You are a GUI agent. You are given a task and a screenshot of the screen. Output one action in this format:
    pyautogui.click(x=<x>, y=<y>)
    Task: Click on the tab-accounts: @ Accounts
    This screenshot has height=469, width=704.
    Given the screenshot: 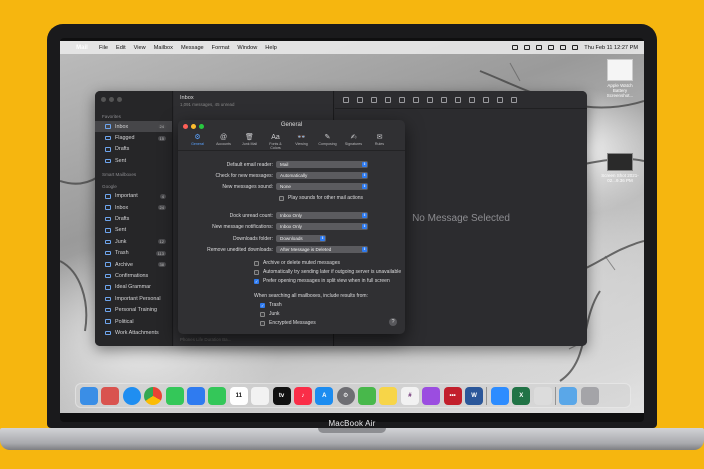 What is the action you would take?
    pyautogui.click(x=223, y=140)
    